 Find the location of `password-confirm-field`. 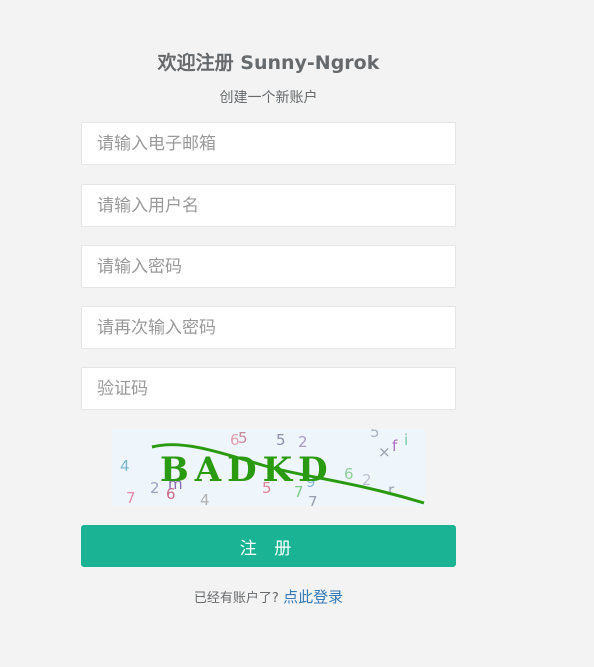

password-confirm-field is located at coordinates (268, 327).